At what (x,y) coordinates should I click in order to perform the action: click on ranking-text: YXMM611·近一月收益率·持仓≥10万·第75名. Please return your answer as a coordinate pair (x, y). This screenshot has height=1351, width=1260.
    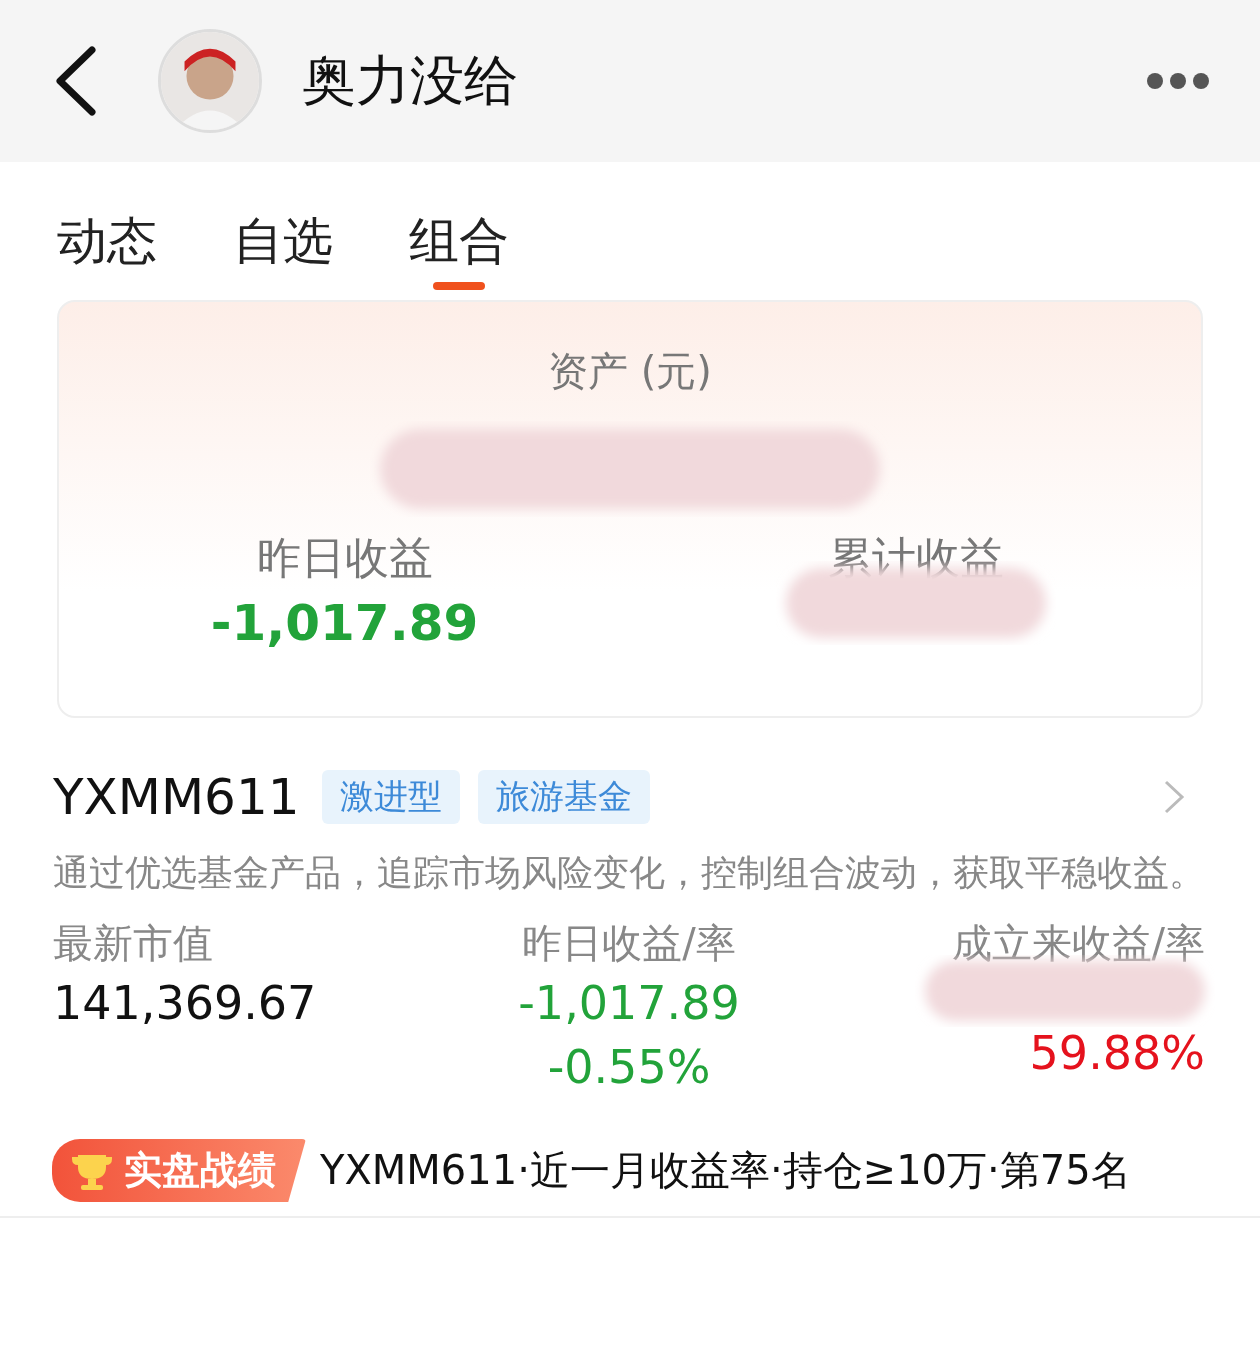
    Looking at the image, I should click on (725, 1170).